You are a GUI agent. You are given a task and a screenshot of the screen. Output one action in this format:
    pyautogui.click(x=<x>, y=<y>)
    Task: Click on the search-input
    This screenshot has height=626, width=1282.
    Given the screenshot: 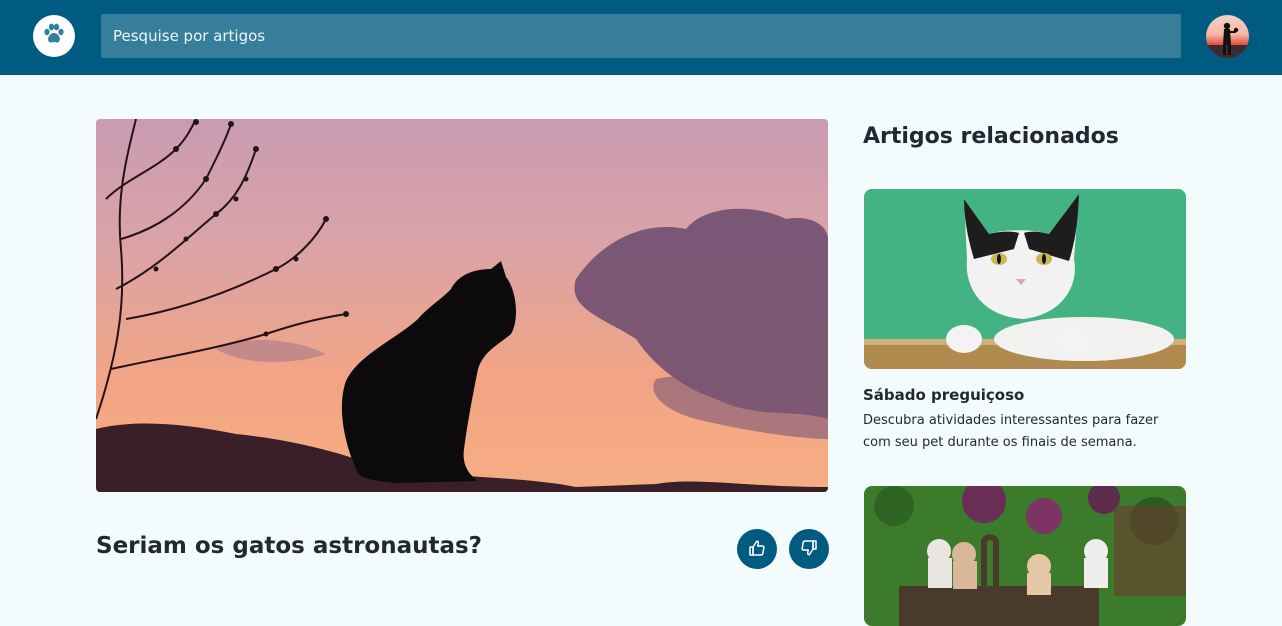 What is the action you would take?
    pyautogui.click(x=641, y=36)
    